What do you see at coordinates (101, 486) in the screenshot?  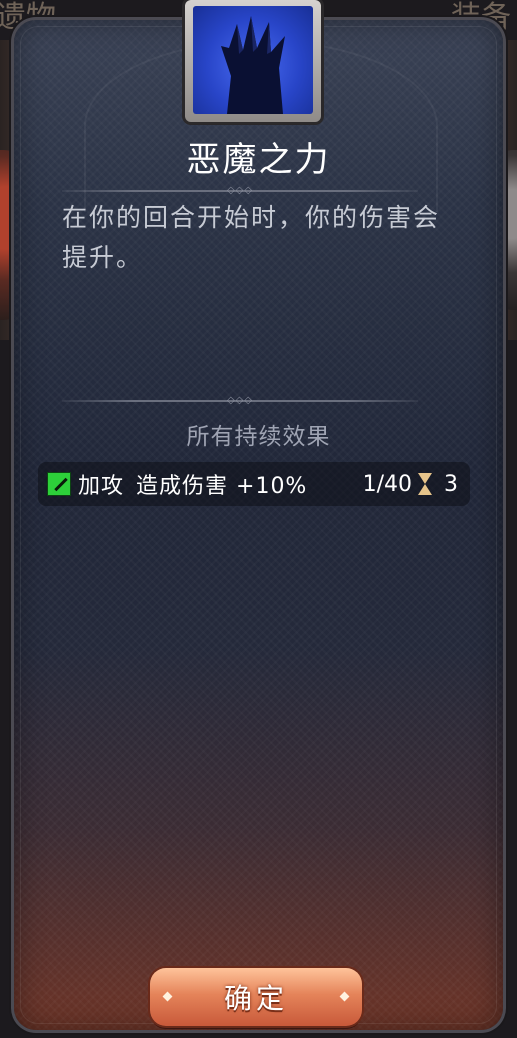 I see `effect-name: 加攻` at bounding box center [101, 486].